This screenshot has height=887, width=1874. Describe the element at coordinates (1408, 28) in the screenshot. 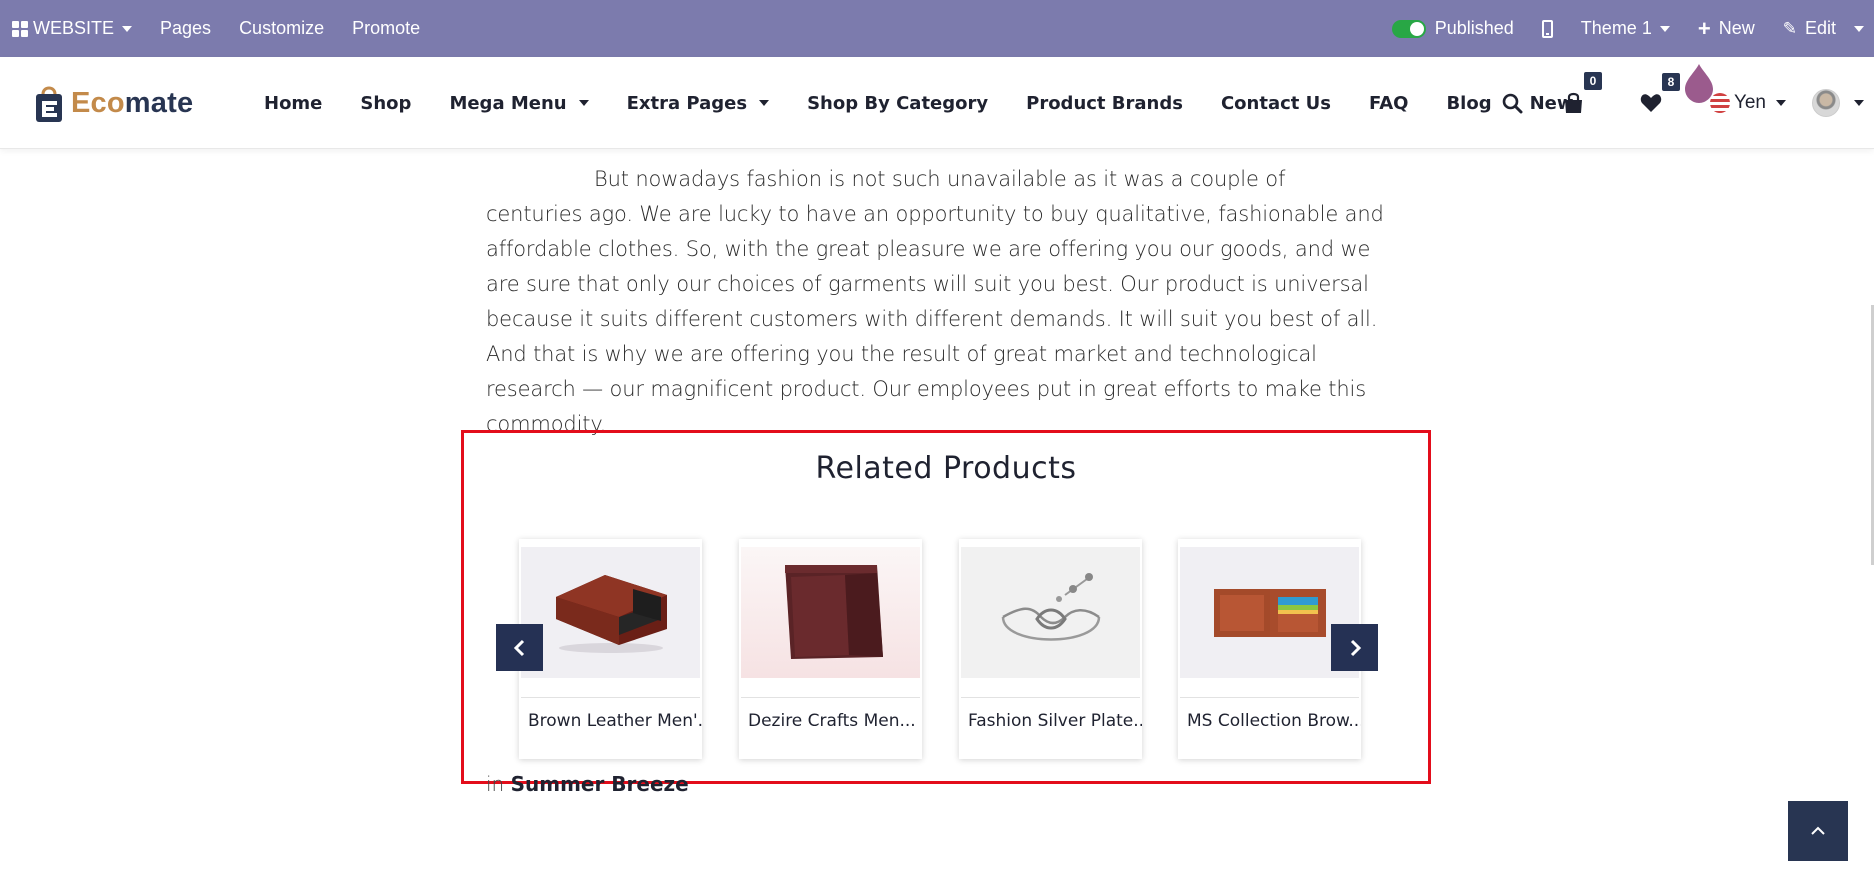

I see `toggle-switch-icon` at that location.